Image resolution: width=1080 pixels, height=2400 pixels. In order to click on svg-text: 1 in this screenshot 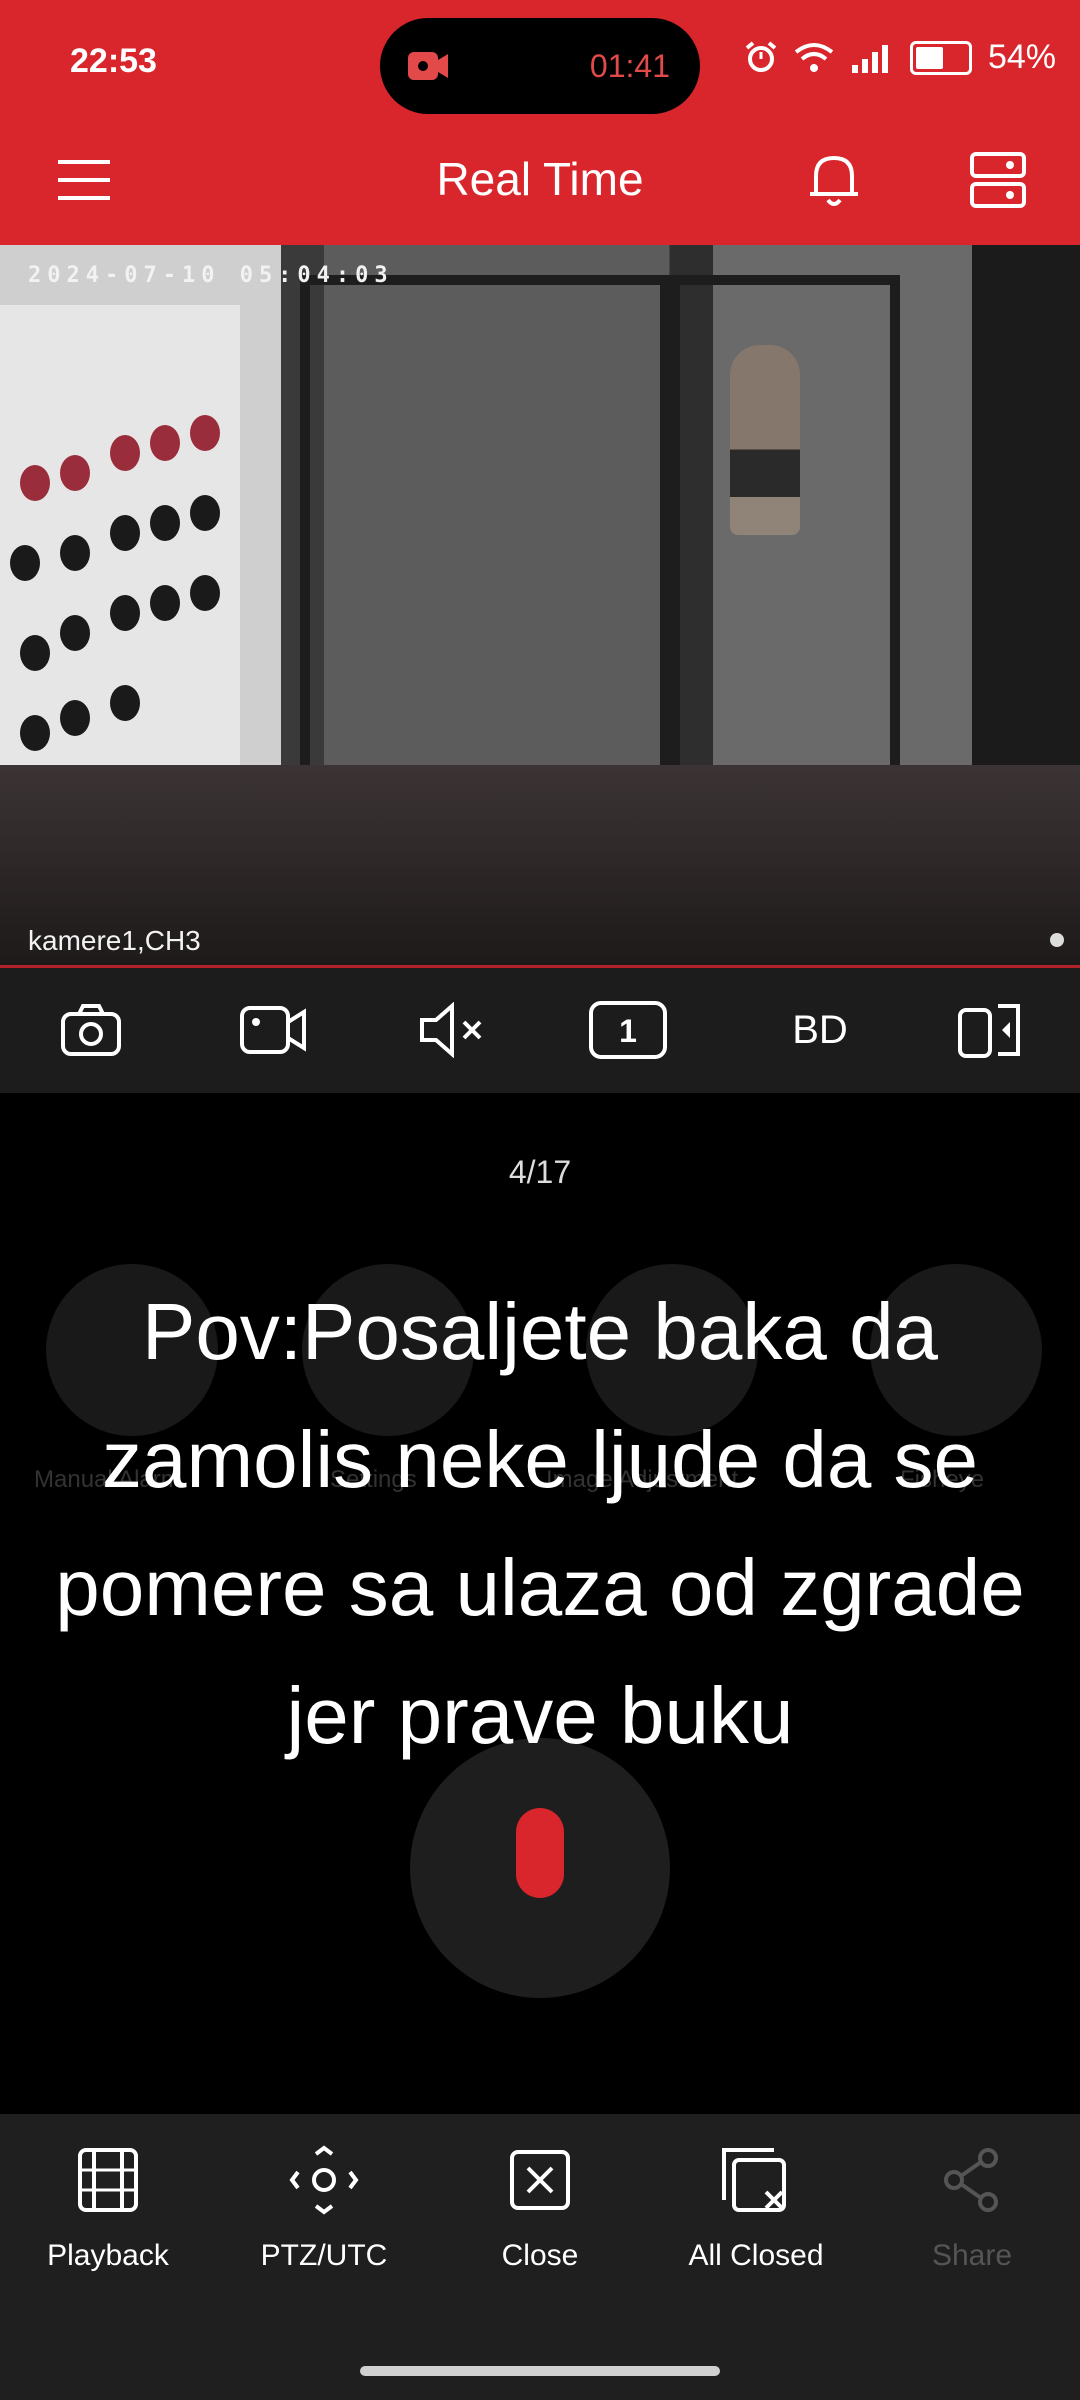, I will do `click(628, 1031)`.